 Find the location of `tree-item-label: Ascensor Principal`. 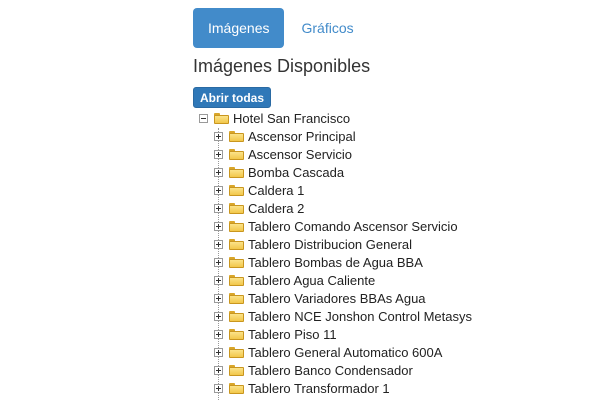

tree-item-label: Ascensor Principal is located at coordinates (302, 136).